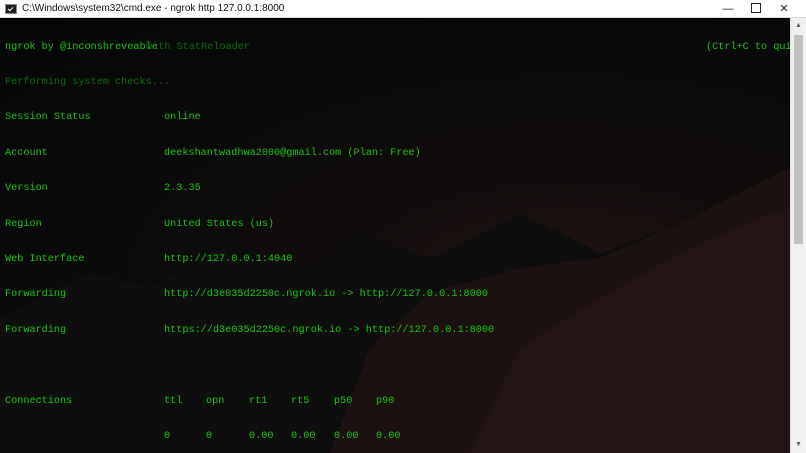 The height and width of the screenshot is (453, 806). Describe the element at coordinates (11, 9) in the screenshot. I see `cmd-app-icon` at that location.